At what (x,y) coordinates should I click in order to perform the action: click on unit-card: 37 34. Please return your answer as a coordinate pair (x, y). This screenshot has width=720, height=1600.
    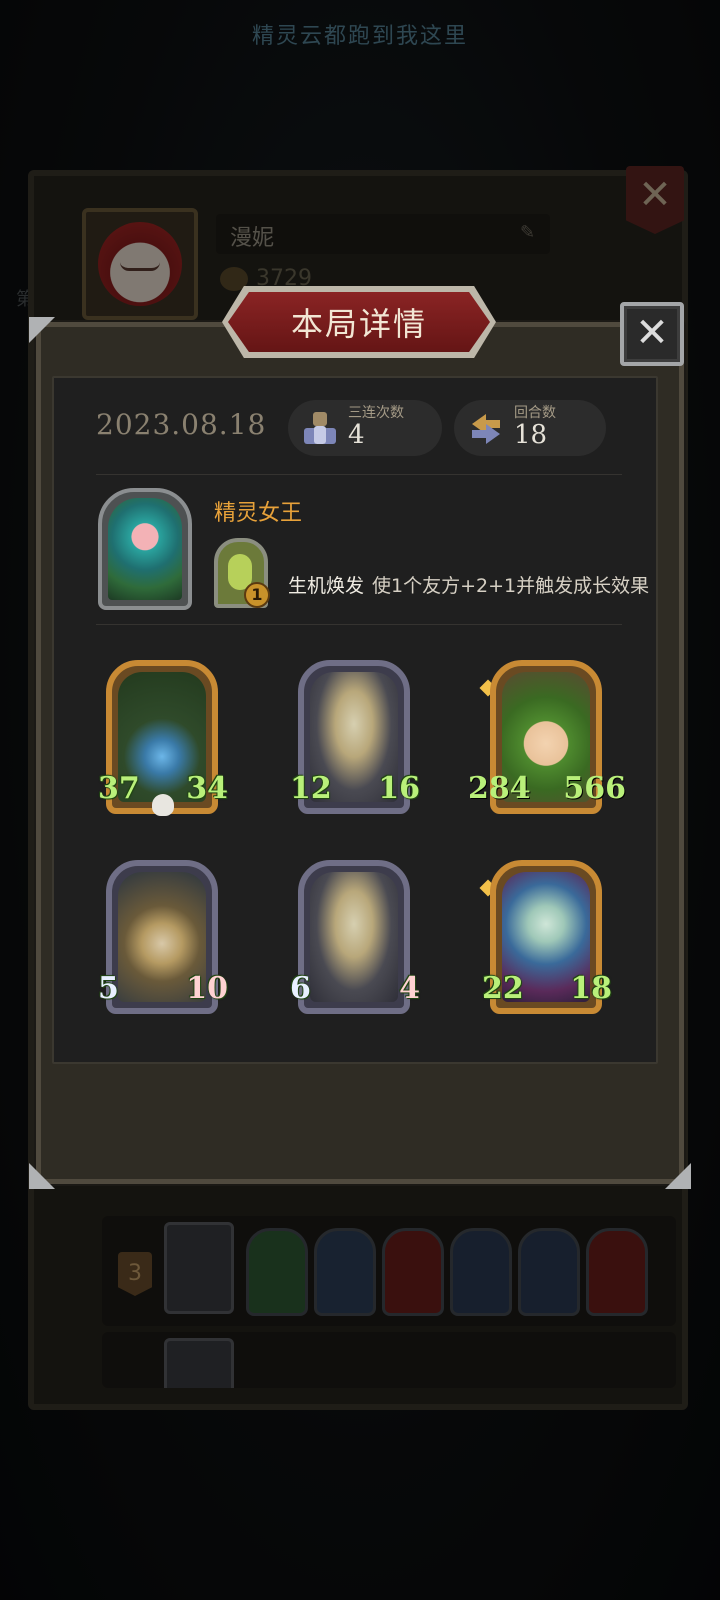
    Looking at the image, I should click on (163, 739).